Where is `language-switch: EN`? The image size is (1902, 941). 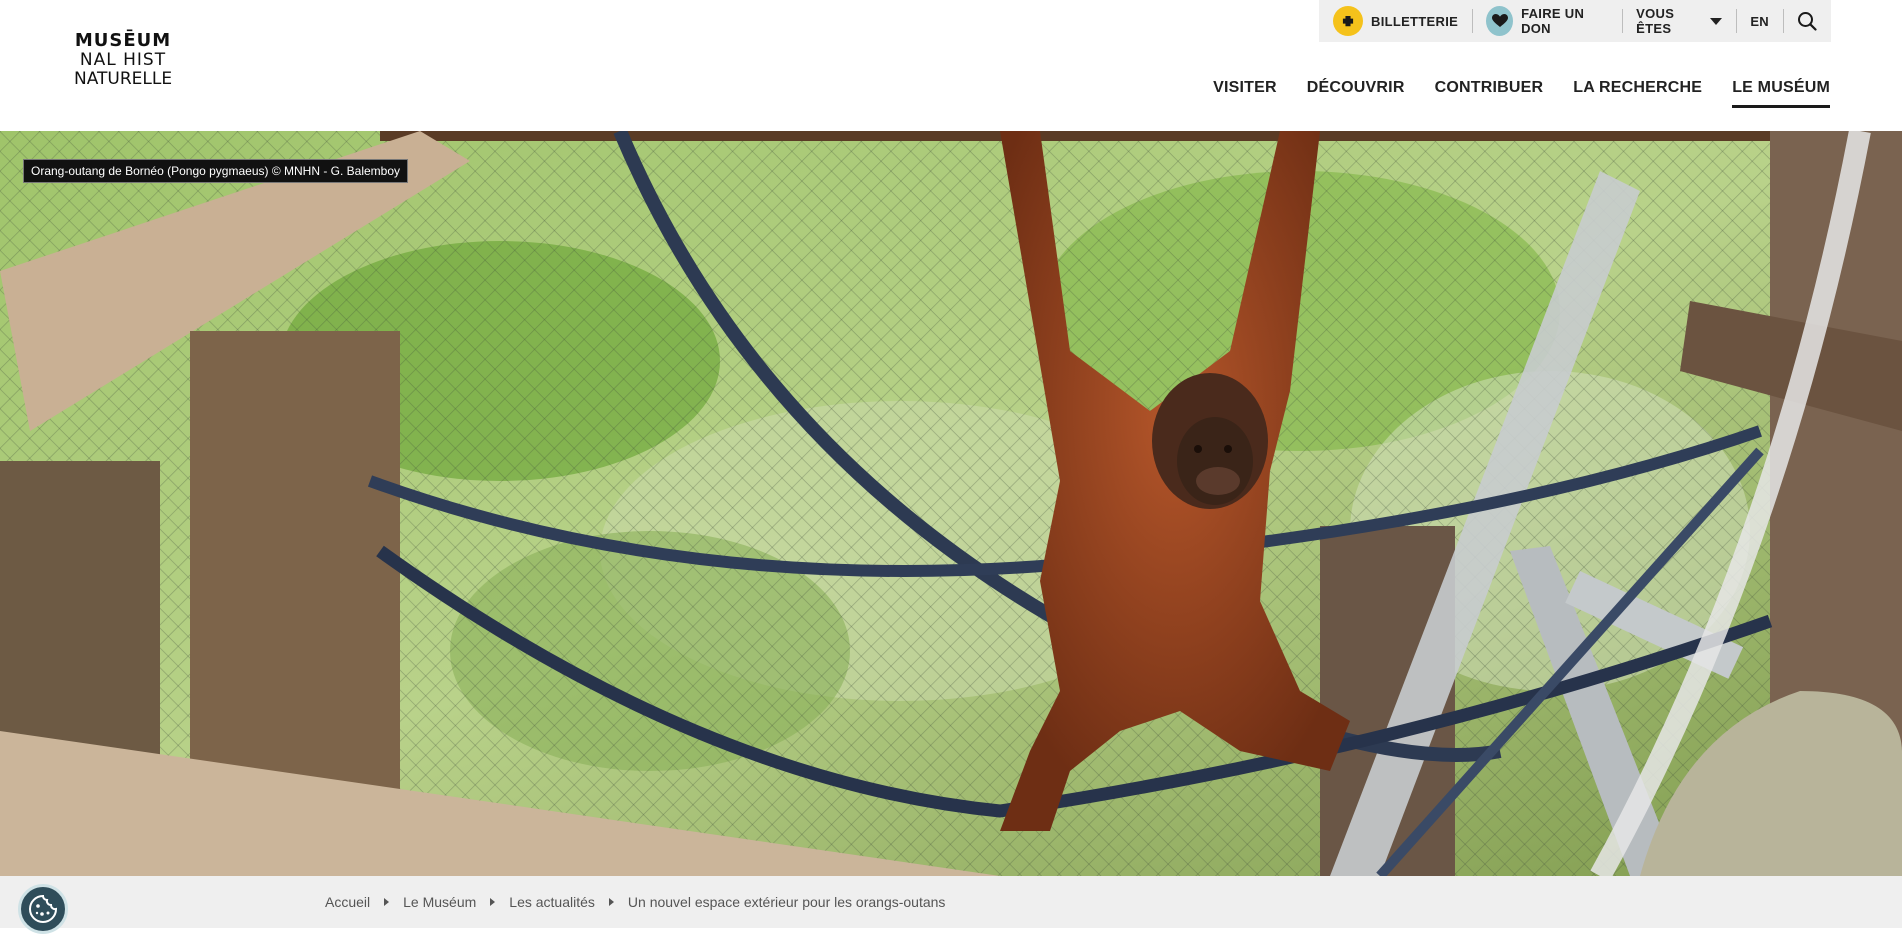 language-switch: EN is located at coordinates (1759, 21).